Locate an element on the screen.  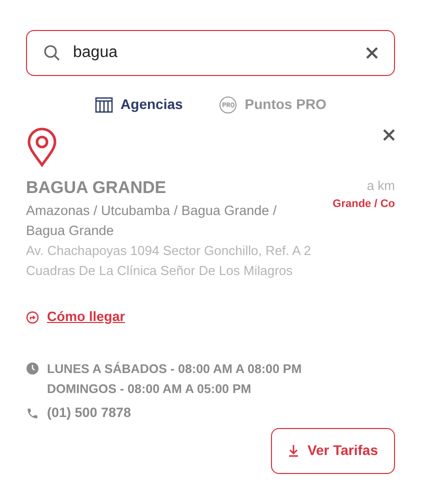
distance-text: a km is located at coordinates (380, 186).